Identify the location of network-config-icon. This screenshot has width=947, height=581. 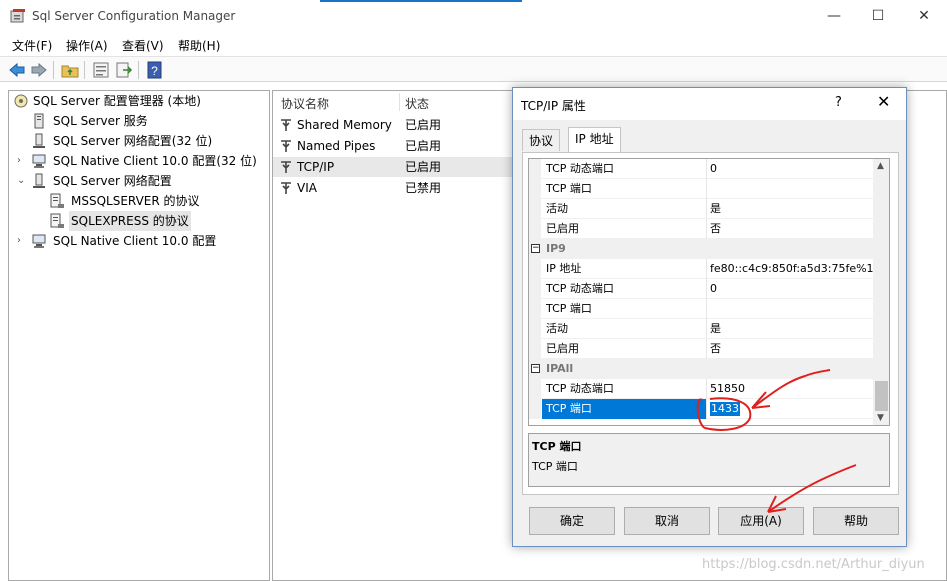
(39, 140).